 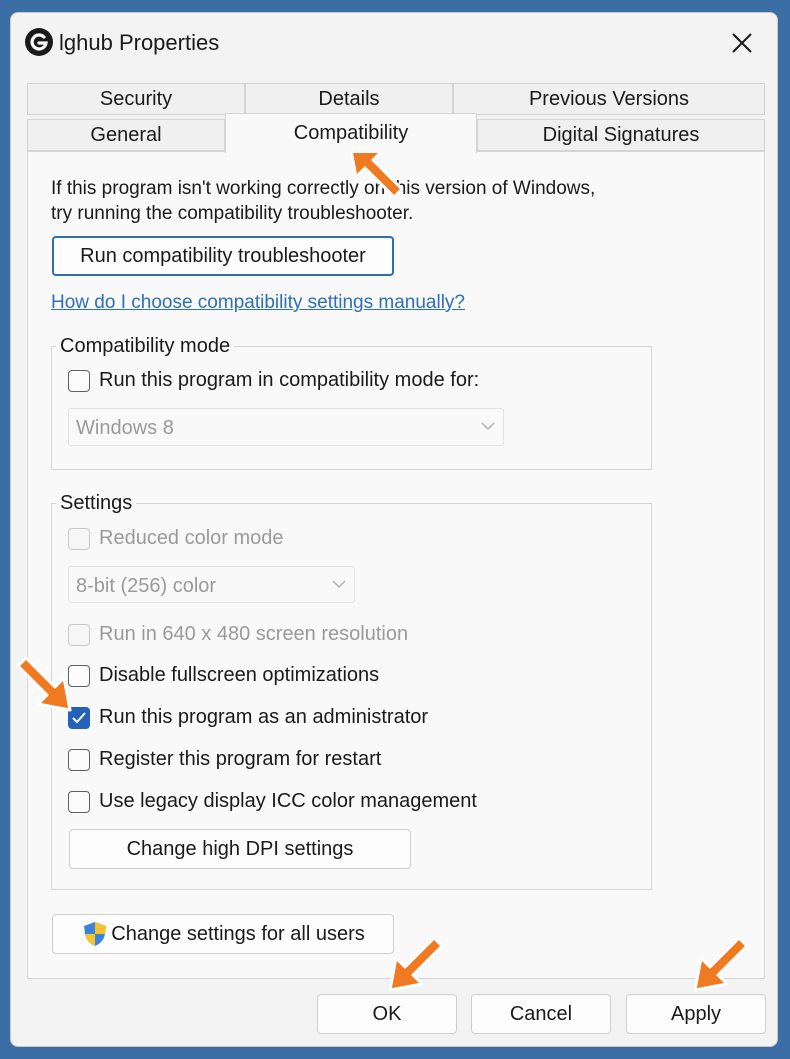 I want to click on settings-label: Settings, so click(x=96, y=503).